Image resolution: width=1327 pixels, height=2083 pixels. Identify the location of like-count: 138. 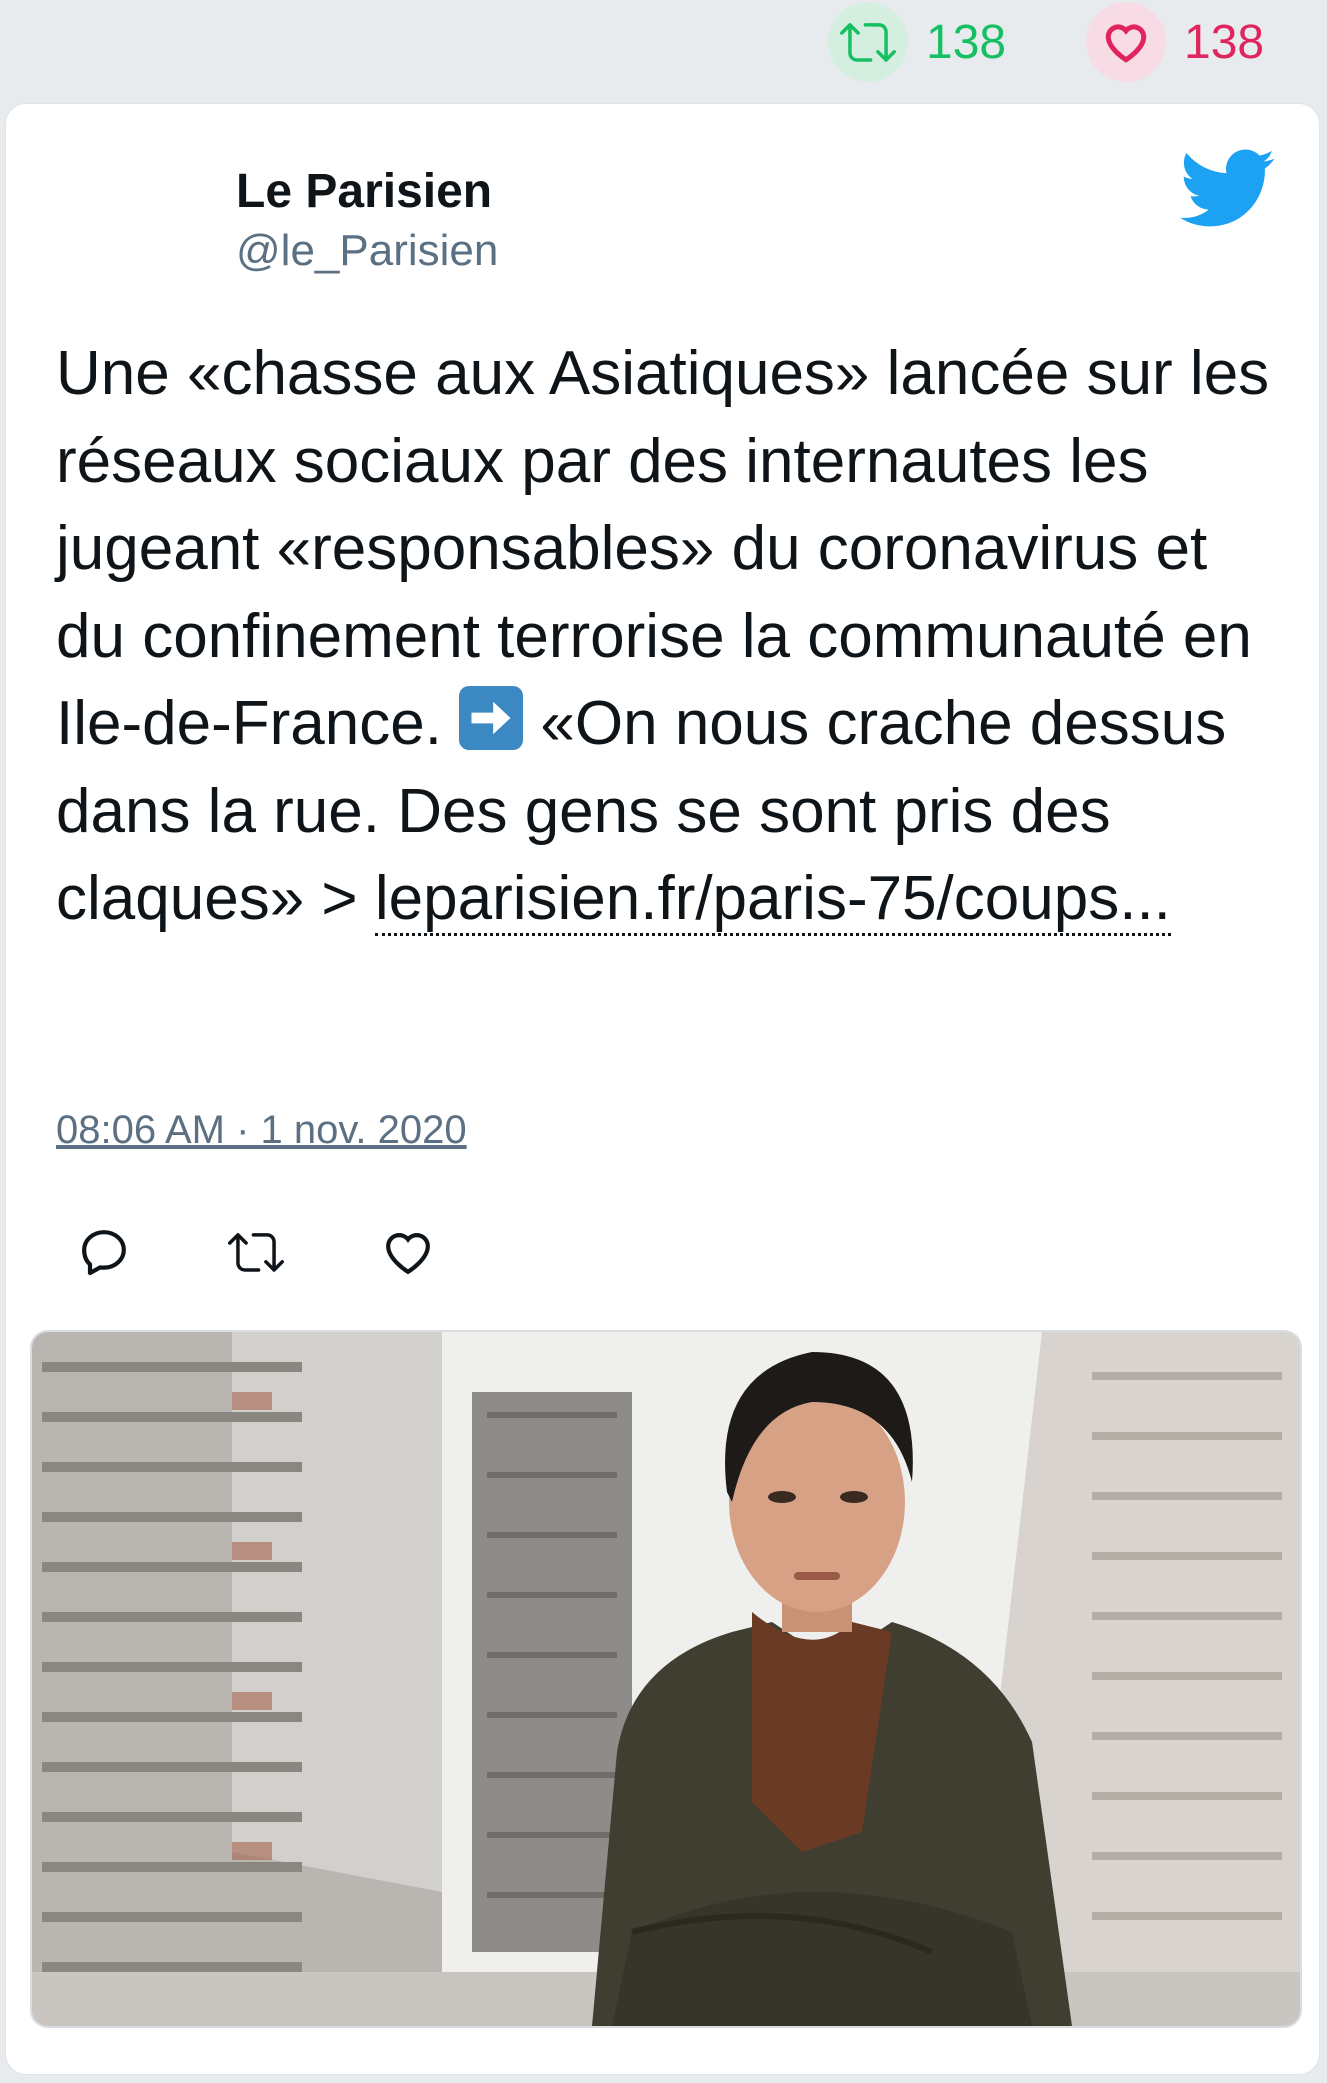
(1224, 42).